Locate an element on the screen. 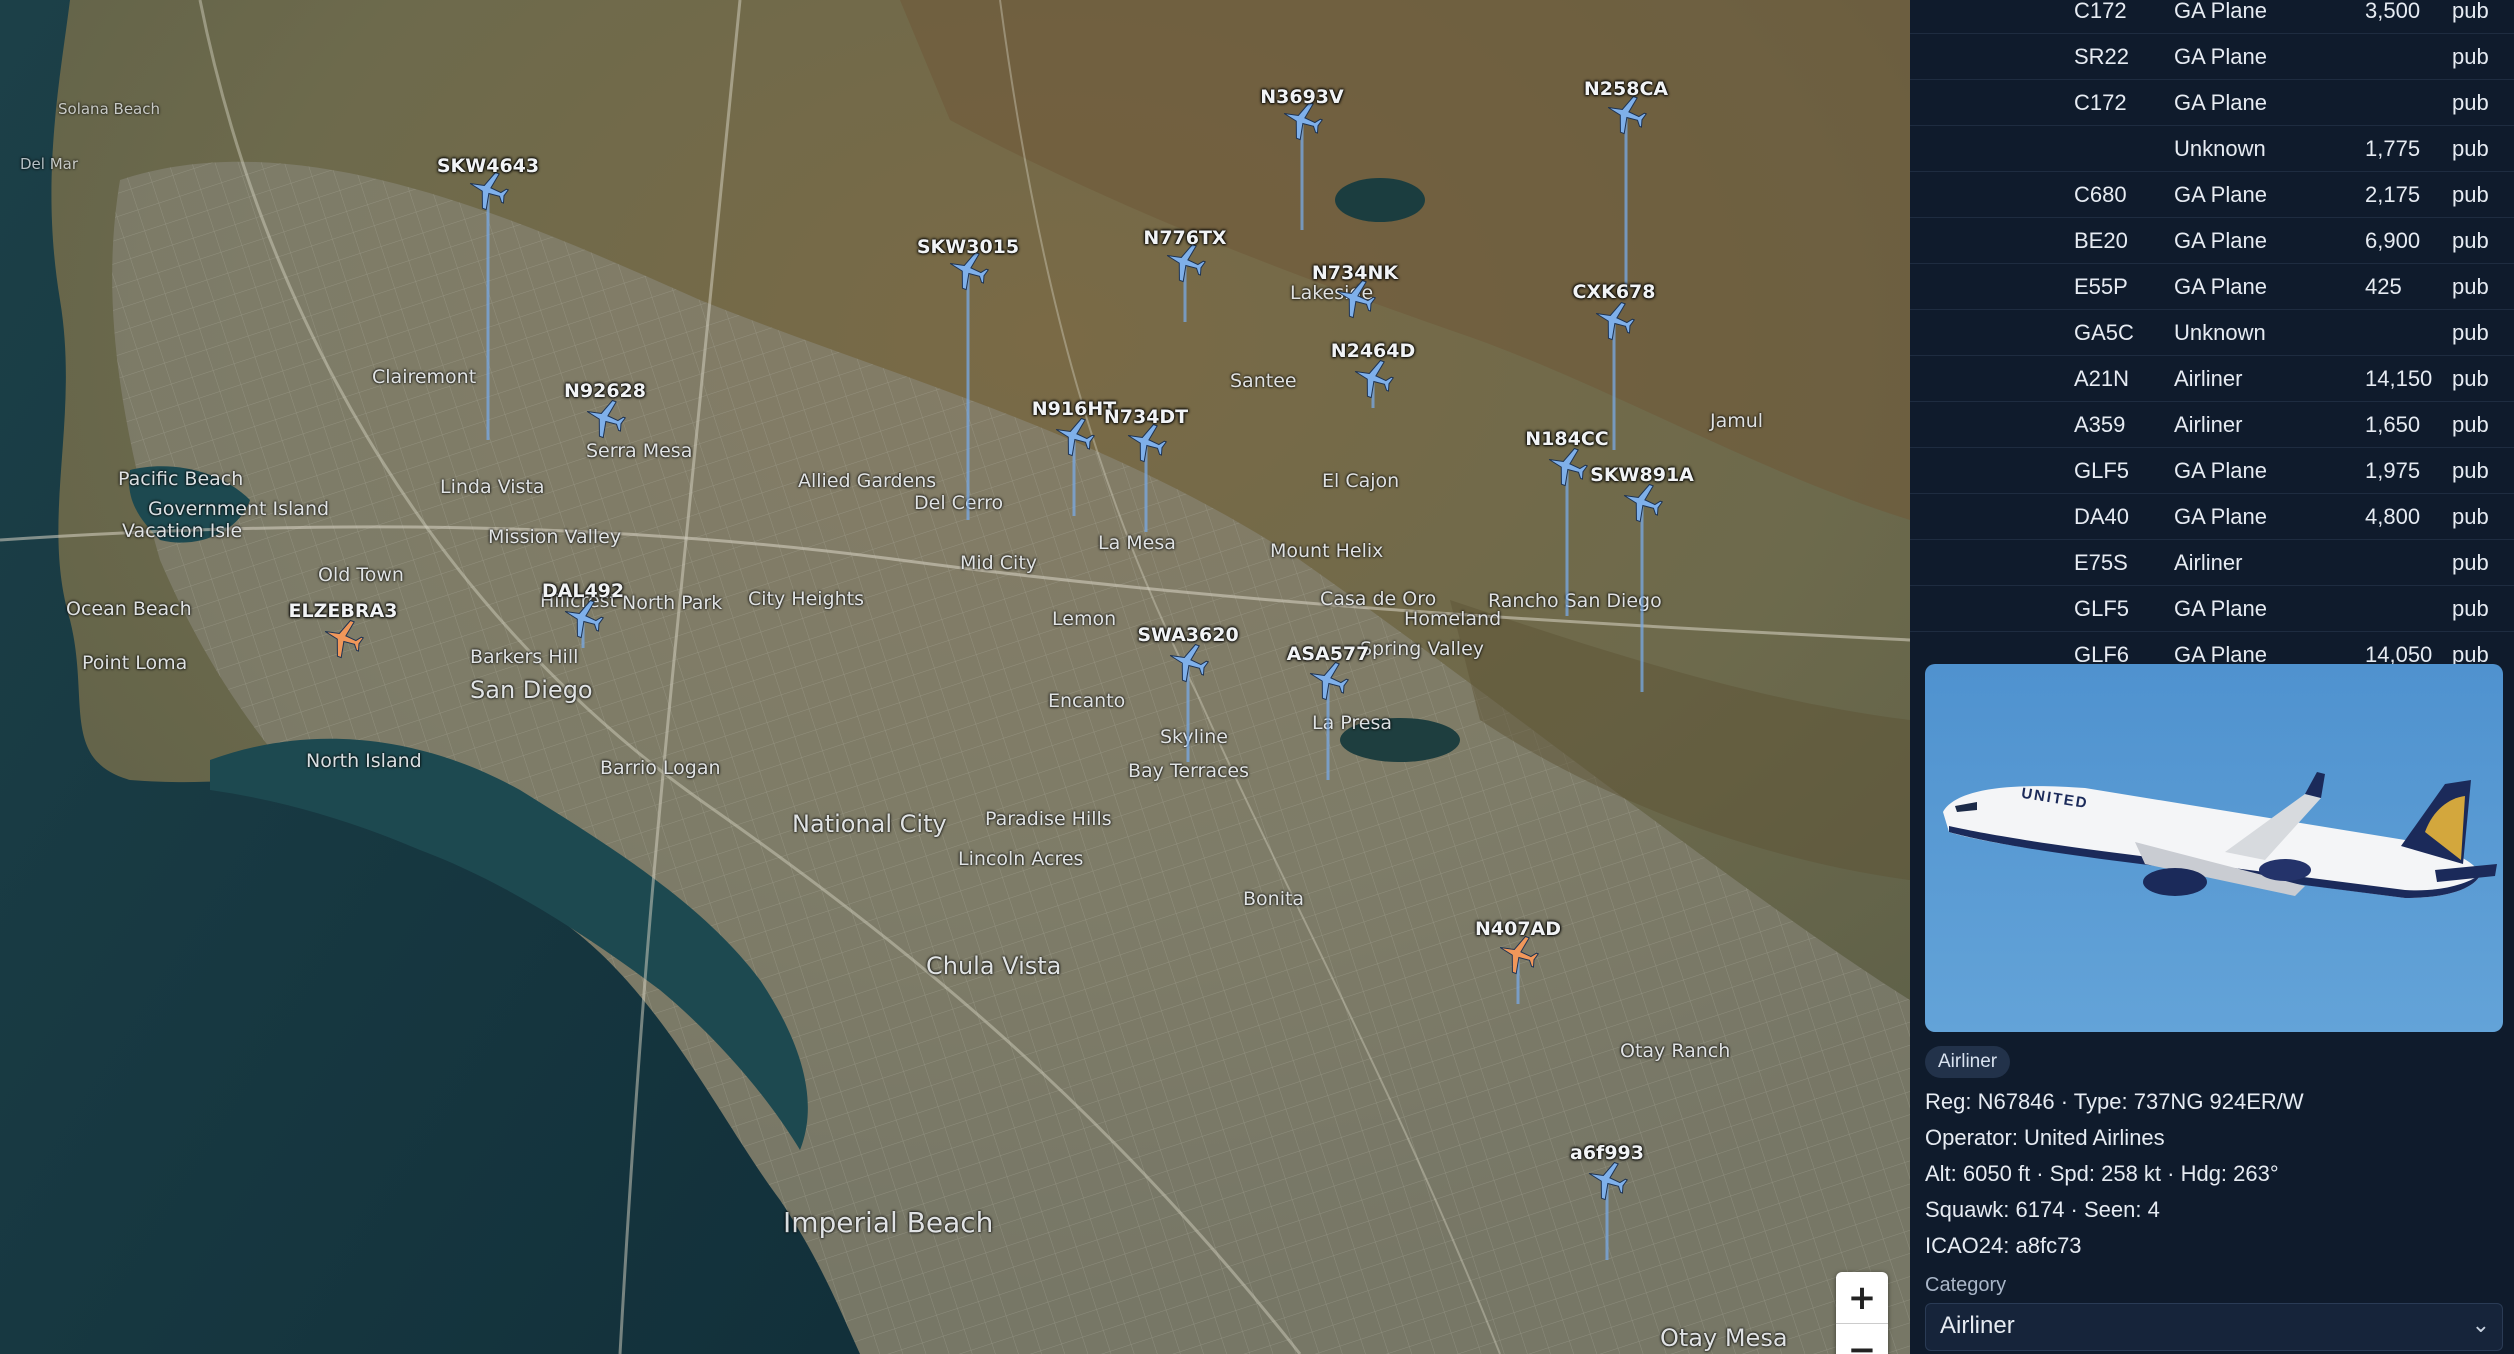 The width and height of the screenshot is (2514, 1354). aircraft-callsign: N734DT is located at coordinates (1146, 417).